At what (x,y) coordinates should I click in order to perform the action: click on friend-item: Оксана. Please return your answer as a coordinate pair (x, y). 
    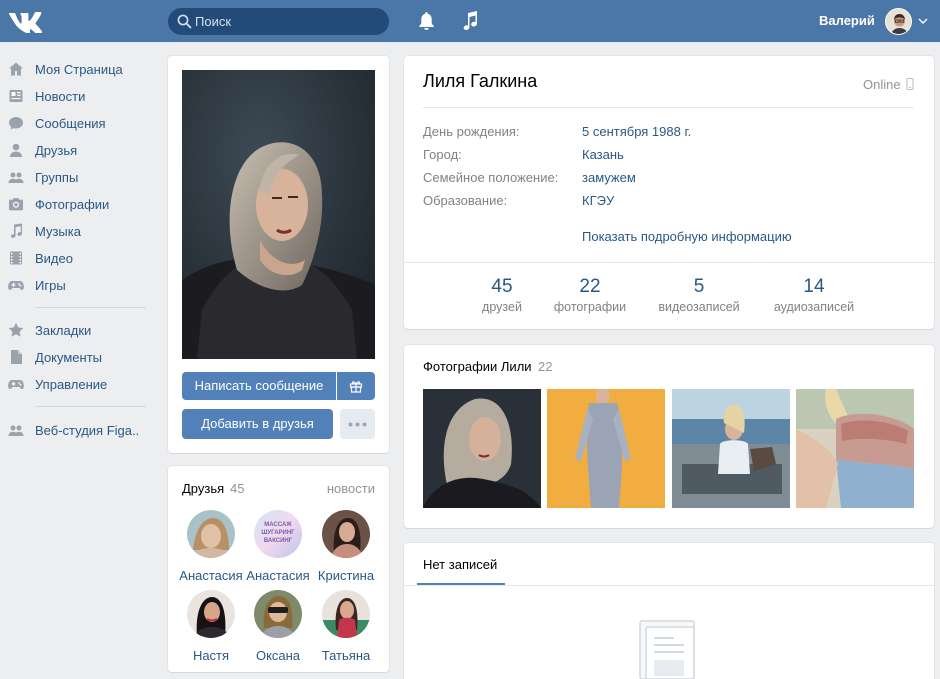
    Looking at the image, I should click on (278, 626).